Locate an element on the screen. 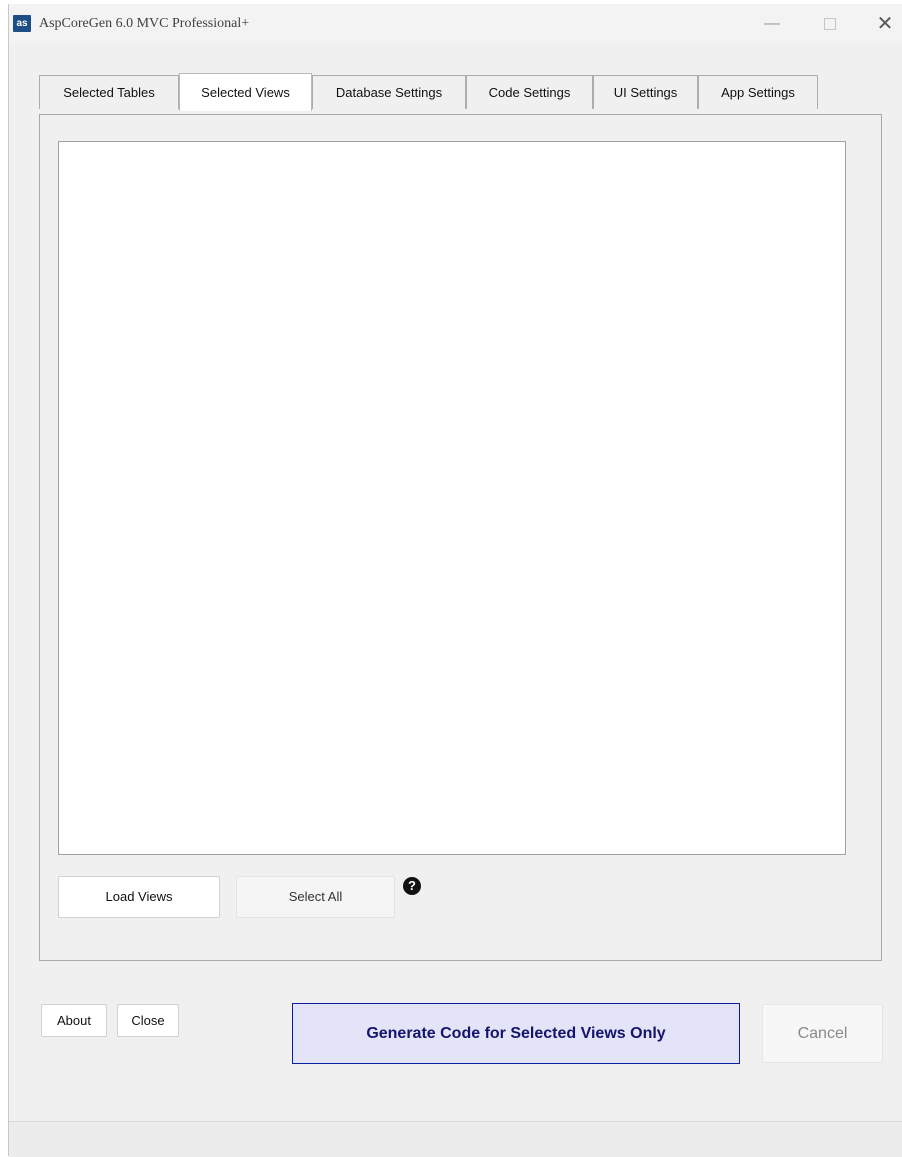  maximize-icon is located at coordinates (830, 23).